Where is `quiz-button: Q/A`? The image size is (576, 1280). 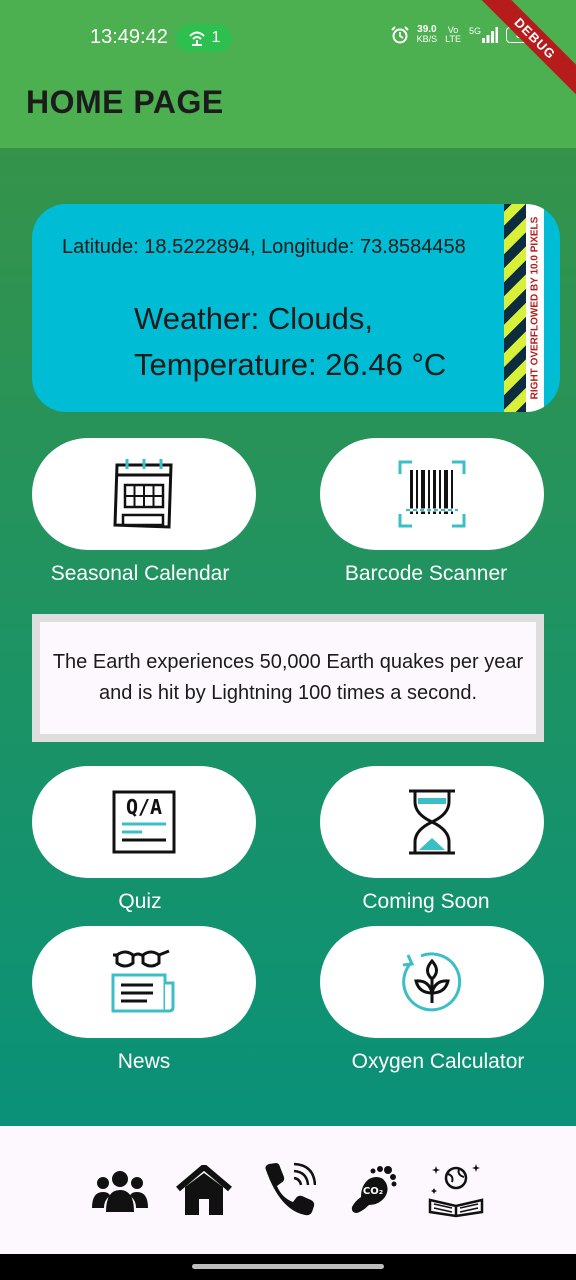 quiz-button: Q/A is located at coordinates (144, 822).